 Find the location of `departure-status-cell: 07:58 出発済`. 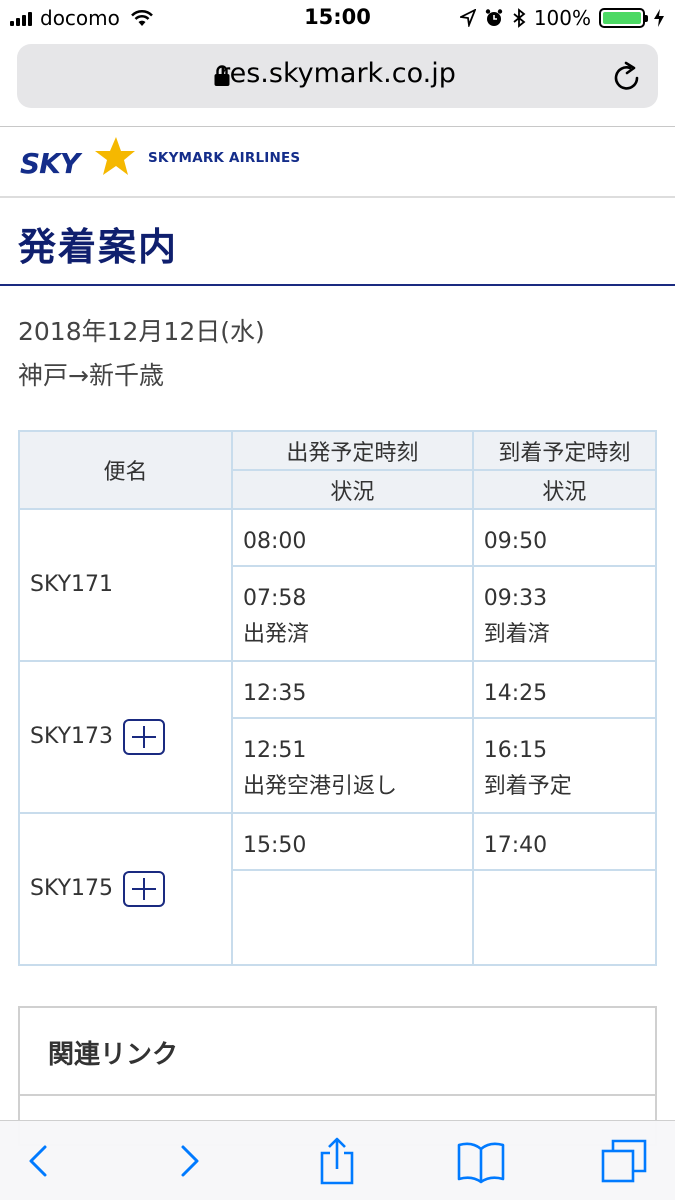

departure-status-cell: 07:58 出発済 is located at coordinates (352, 613).